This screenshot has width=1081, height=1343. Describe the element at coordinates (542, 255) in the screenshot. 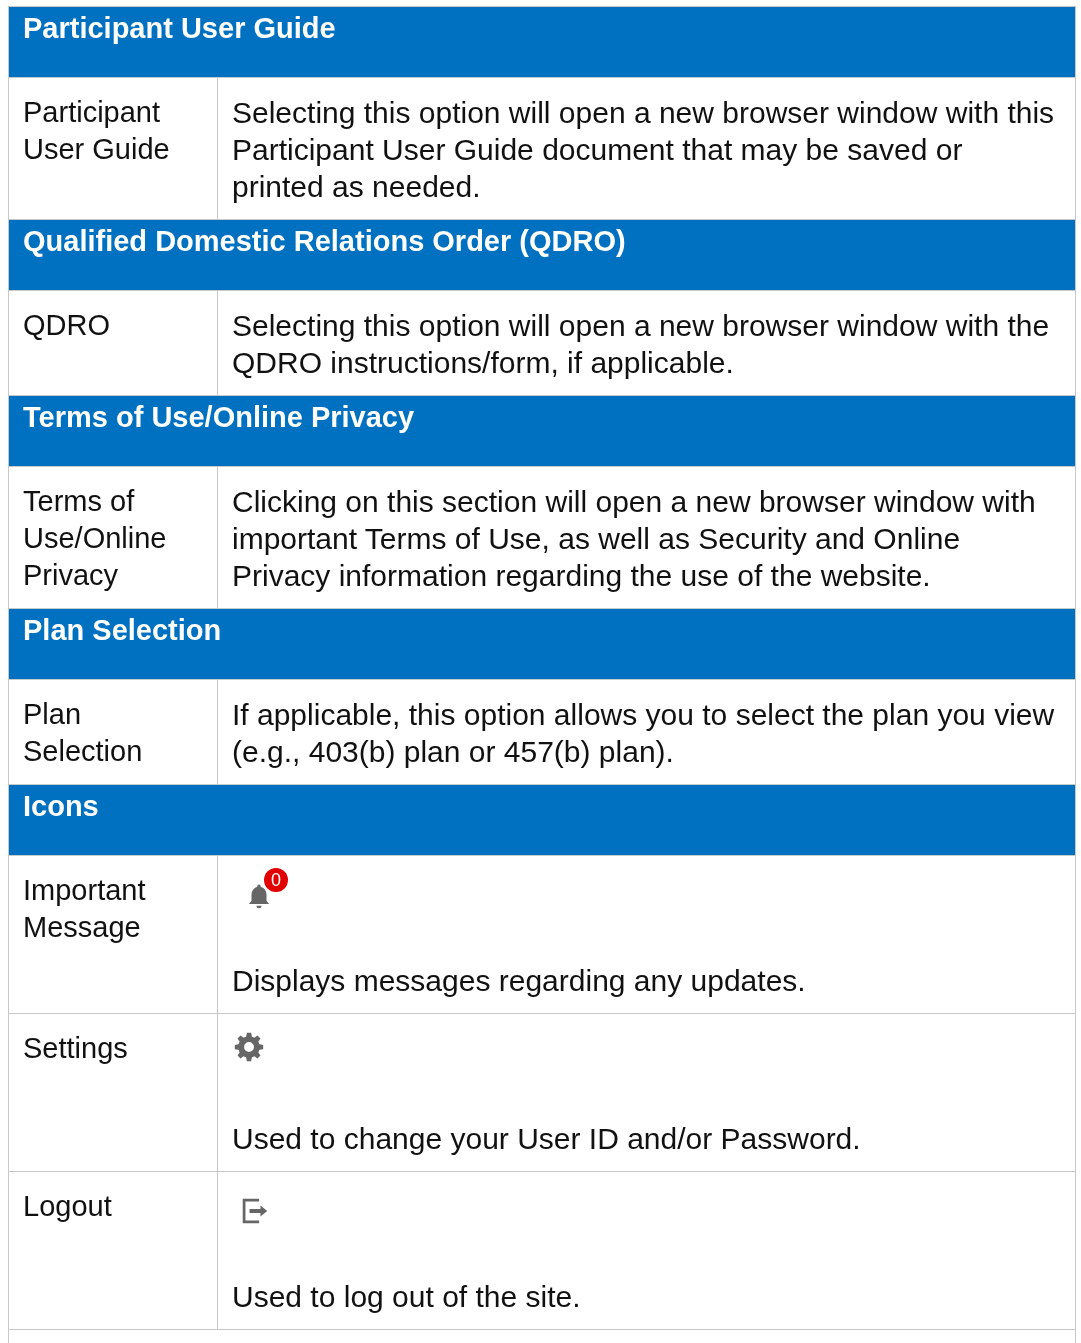

I see `section-header: Qualified Domestic Relations Order (QDRO)` at that location.